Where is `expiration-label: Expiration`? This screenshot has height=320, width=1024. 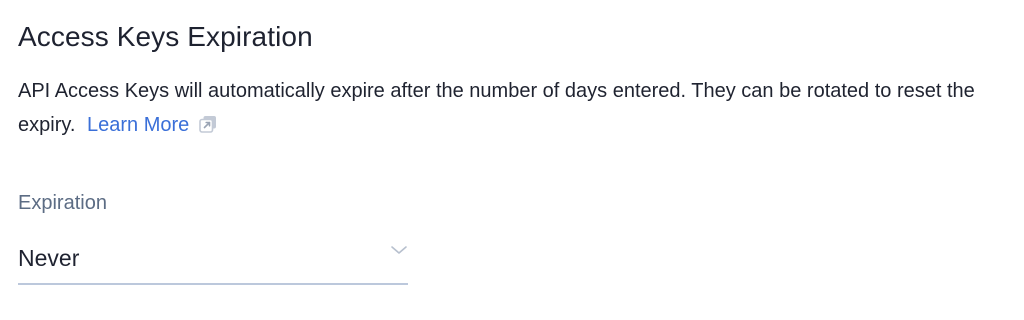
expiration-label: Expiration is located at coordinates (62, 203).